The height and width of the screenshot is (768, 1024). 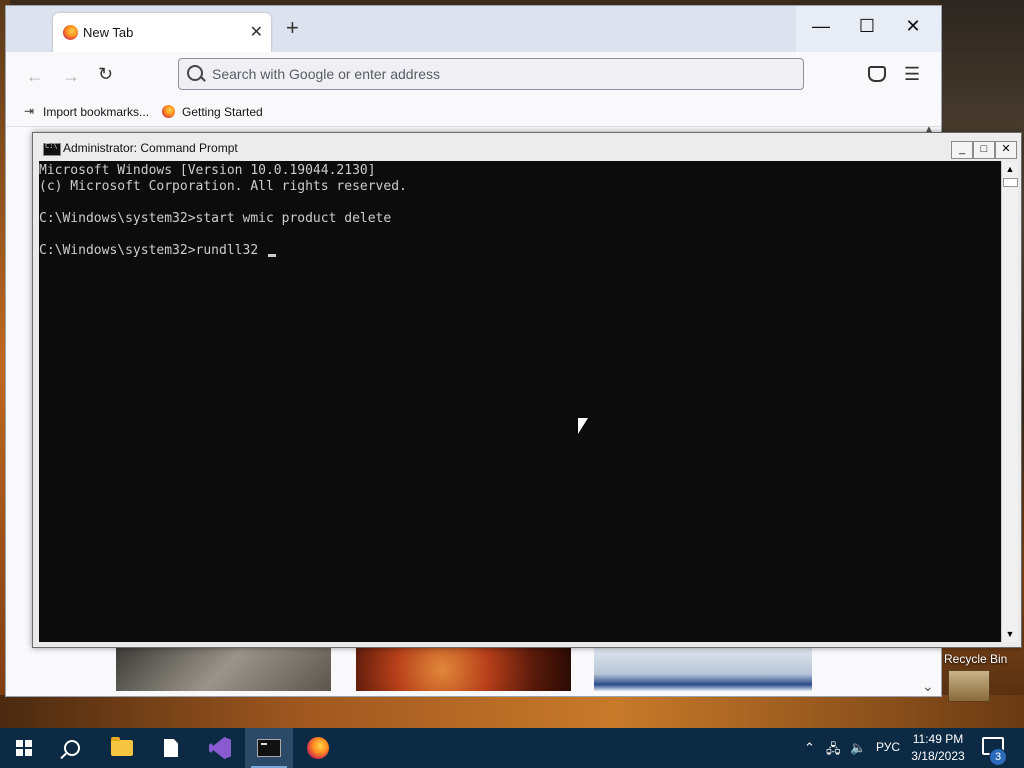 What do you see at coordinates (512, 711) in the screenshot?
I see `desktop-wallpaper-bottom` at bounding box center [512, 711].